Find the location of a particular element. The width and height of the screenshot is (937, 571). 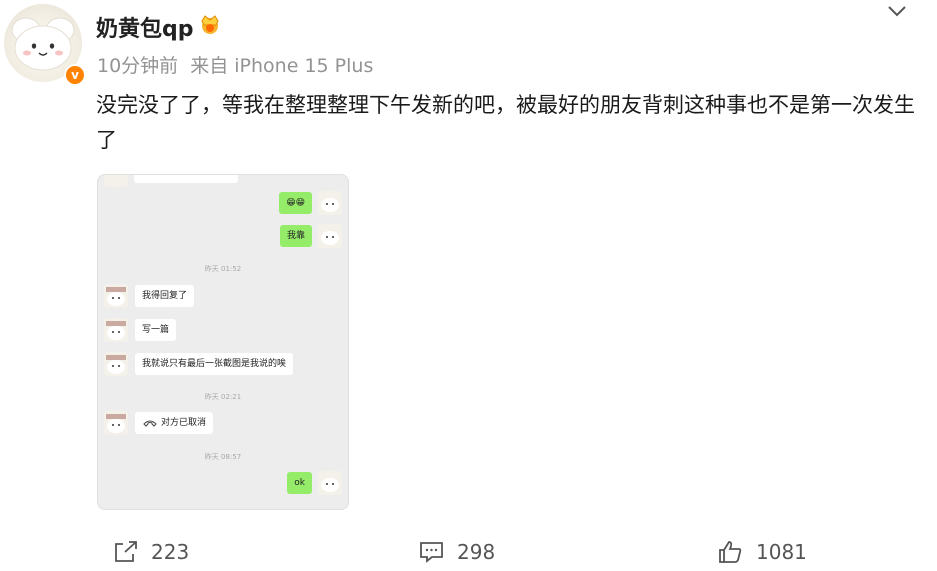

verified-badge-icon: v is located at coordinates (75, 75).